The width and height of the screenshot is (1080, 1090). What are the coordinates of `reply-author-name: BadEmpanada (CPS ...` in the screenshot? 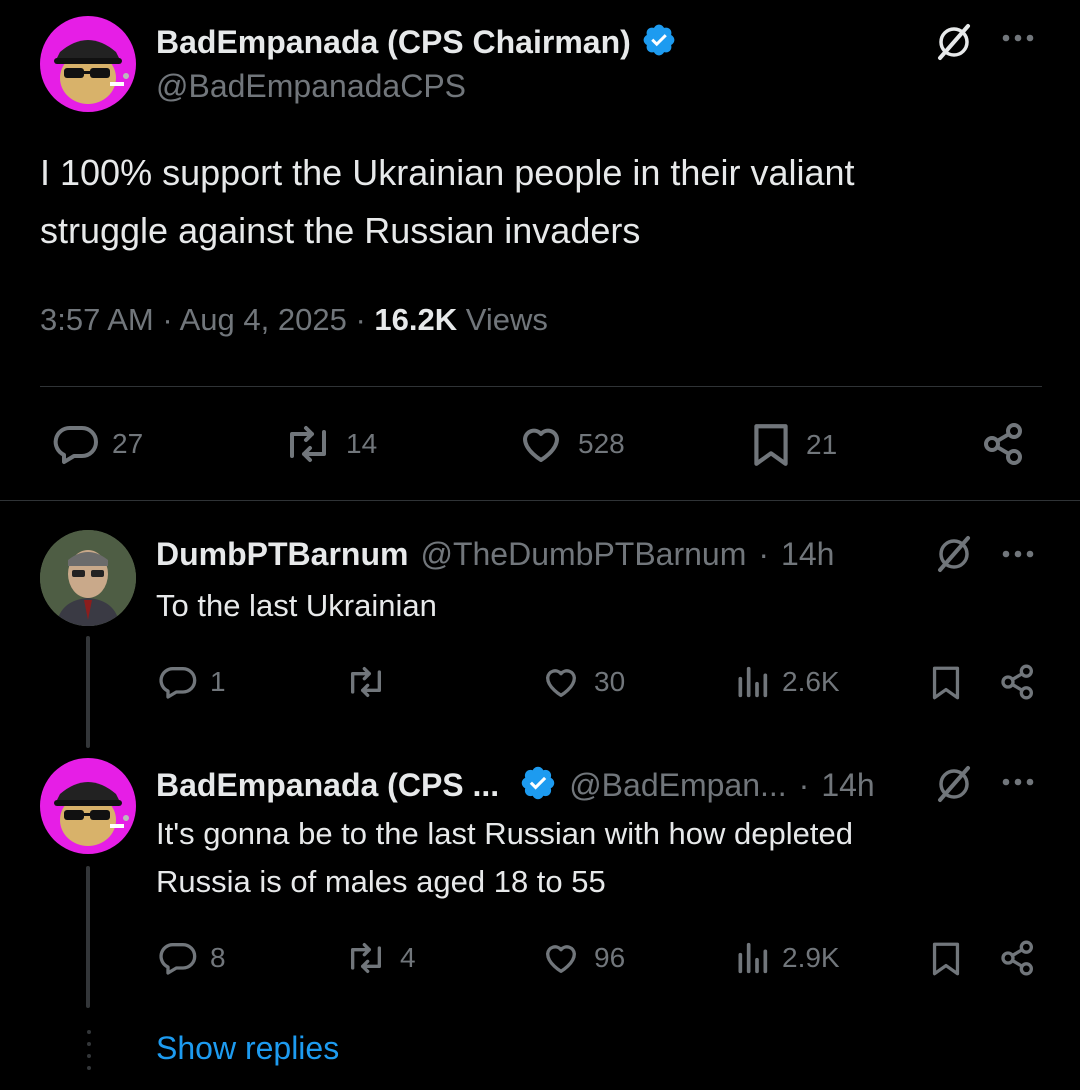 It's located at (327, 785).